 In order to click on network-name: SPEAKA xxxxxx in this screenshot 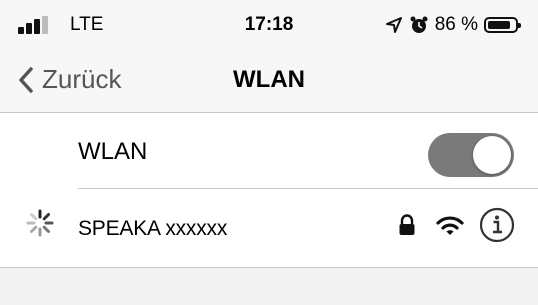, I will do `click(153, 228)`.